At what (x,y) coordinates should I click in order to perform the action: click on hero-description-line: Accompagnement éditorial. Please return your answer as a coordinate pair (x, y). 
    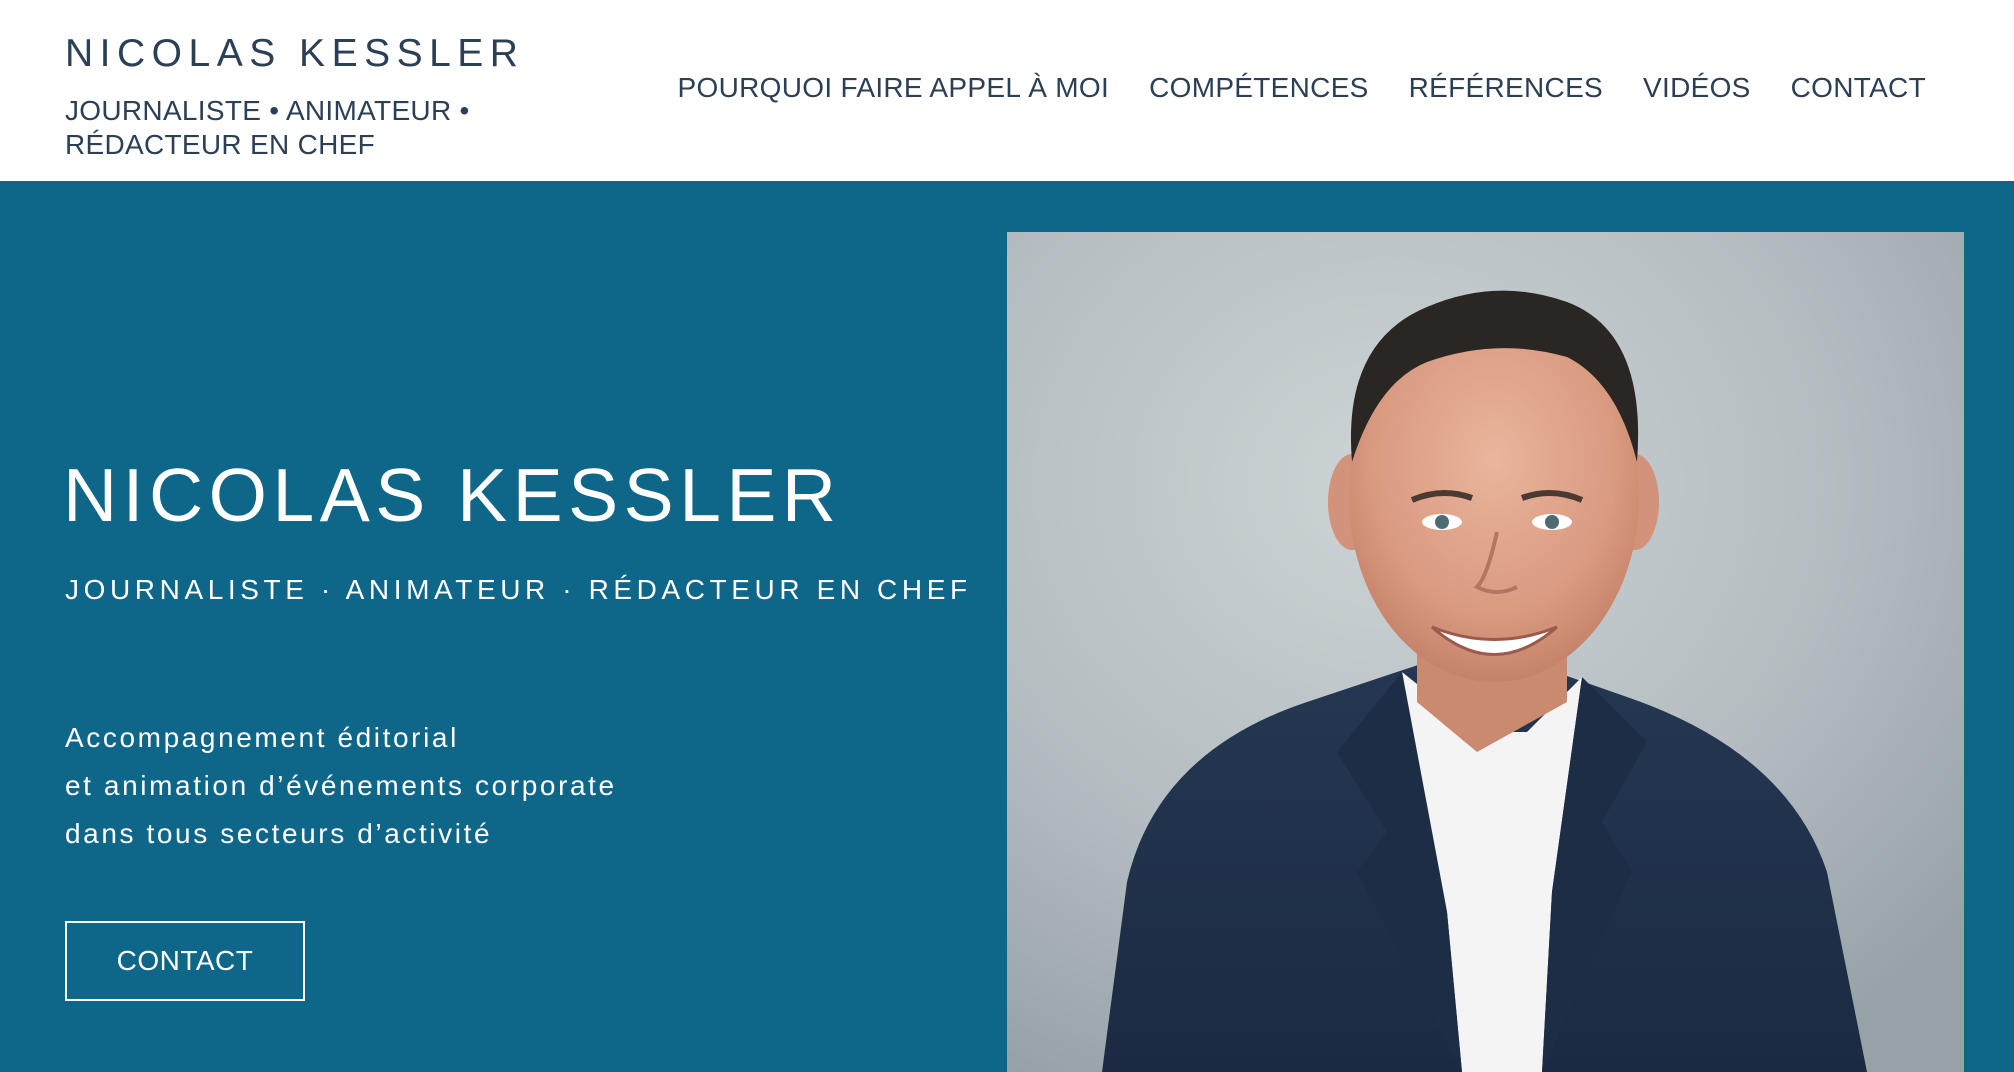
    Looking at the image, I should click on (262, 737).